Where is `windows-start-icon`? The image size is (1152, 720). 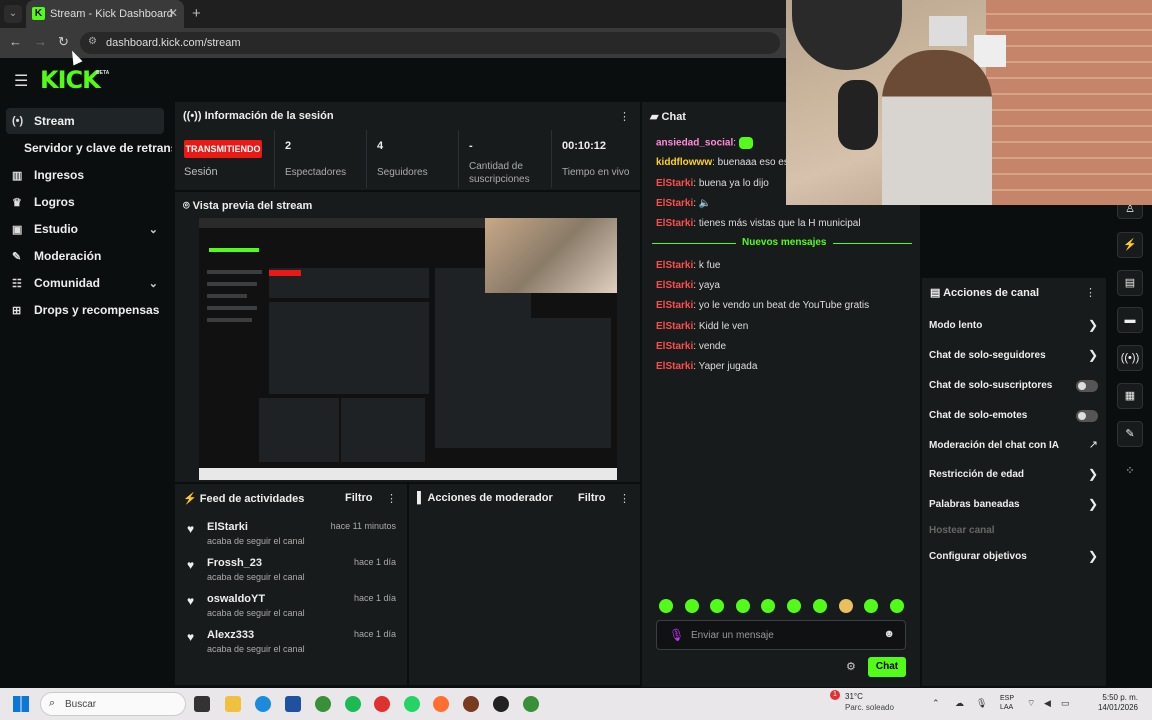 windows-start-icon is located at coordinates (21, 704).